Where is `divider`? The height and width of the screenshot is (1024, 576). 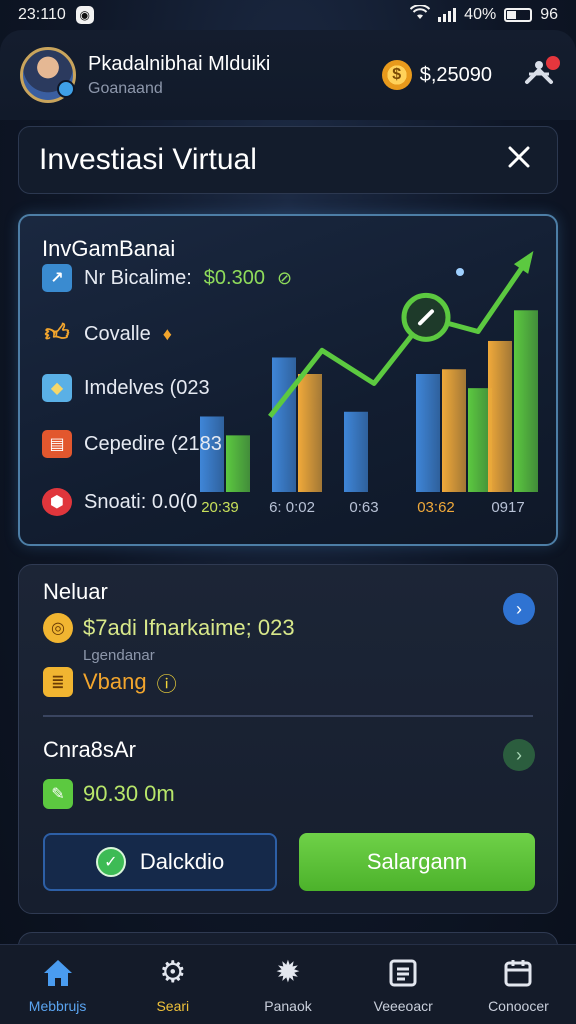
divider is located at coordinates (288, 716).